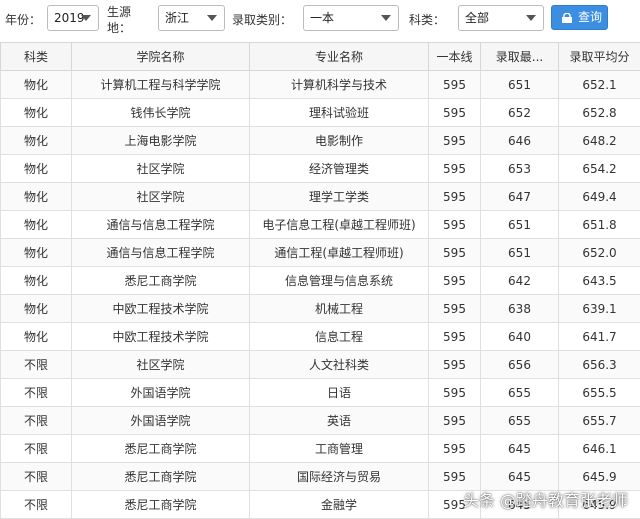  I want to click on cell-min-score: 645, so click(519, 448).